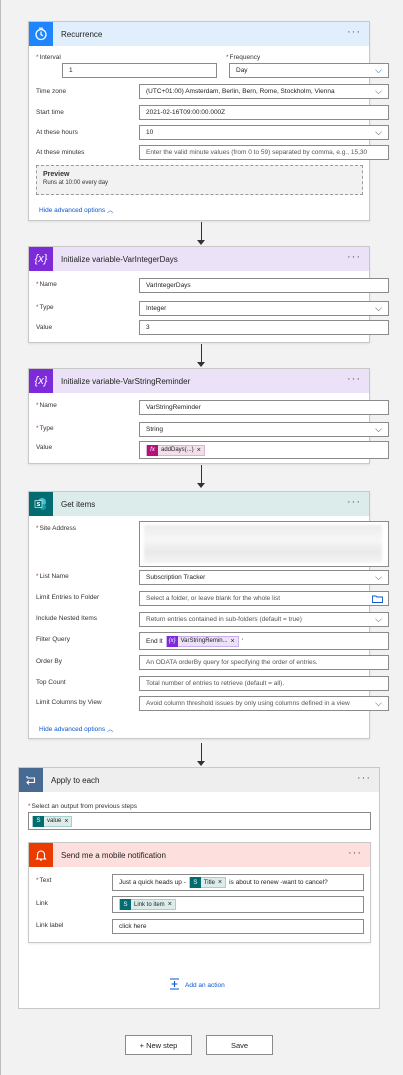 The width and height of the screenshot is (403, 1075). I want to click on start-time-label: Start time, so click(50, 112).